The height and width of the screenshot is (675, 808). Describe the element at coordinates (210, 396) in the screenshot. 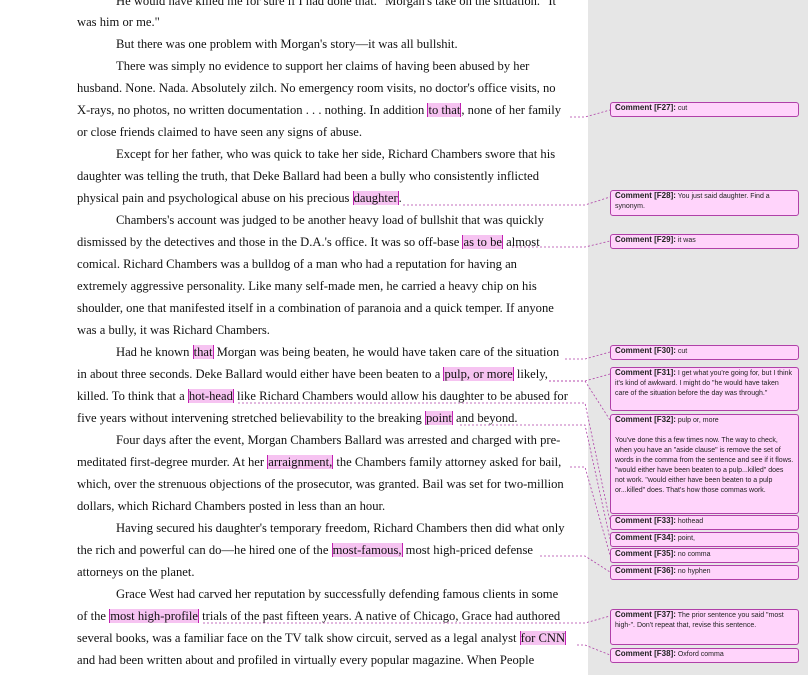

I see `highlighted-text: hot-head` at that location.